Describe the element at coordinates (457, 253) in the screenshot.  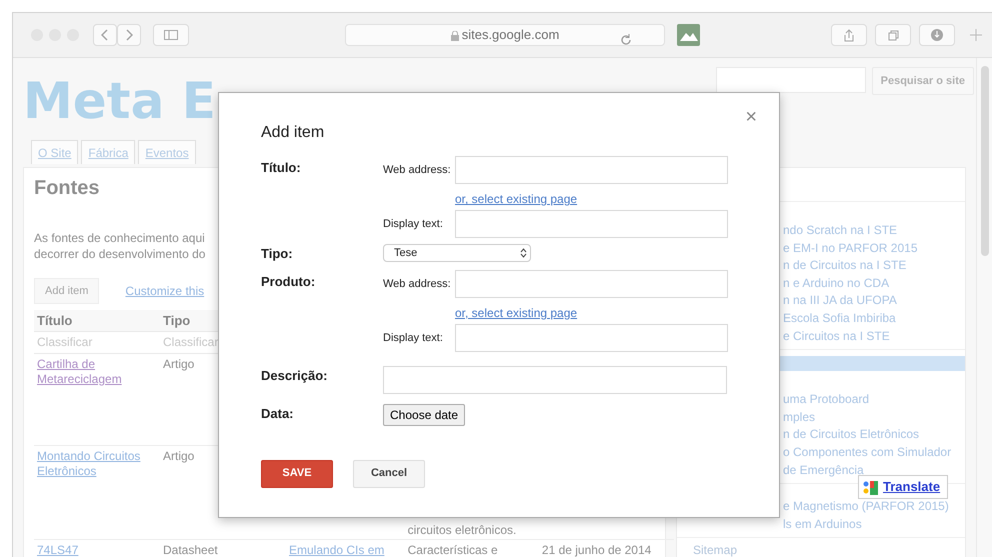
I see `type-select: Tese` at that location.